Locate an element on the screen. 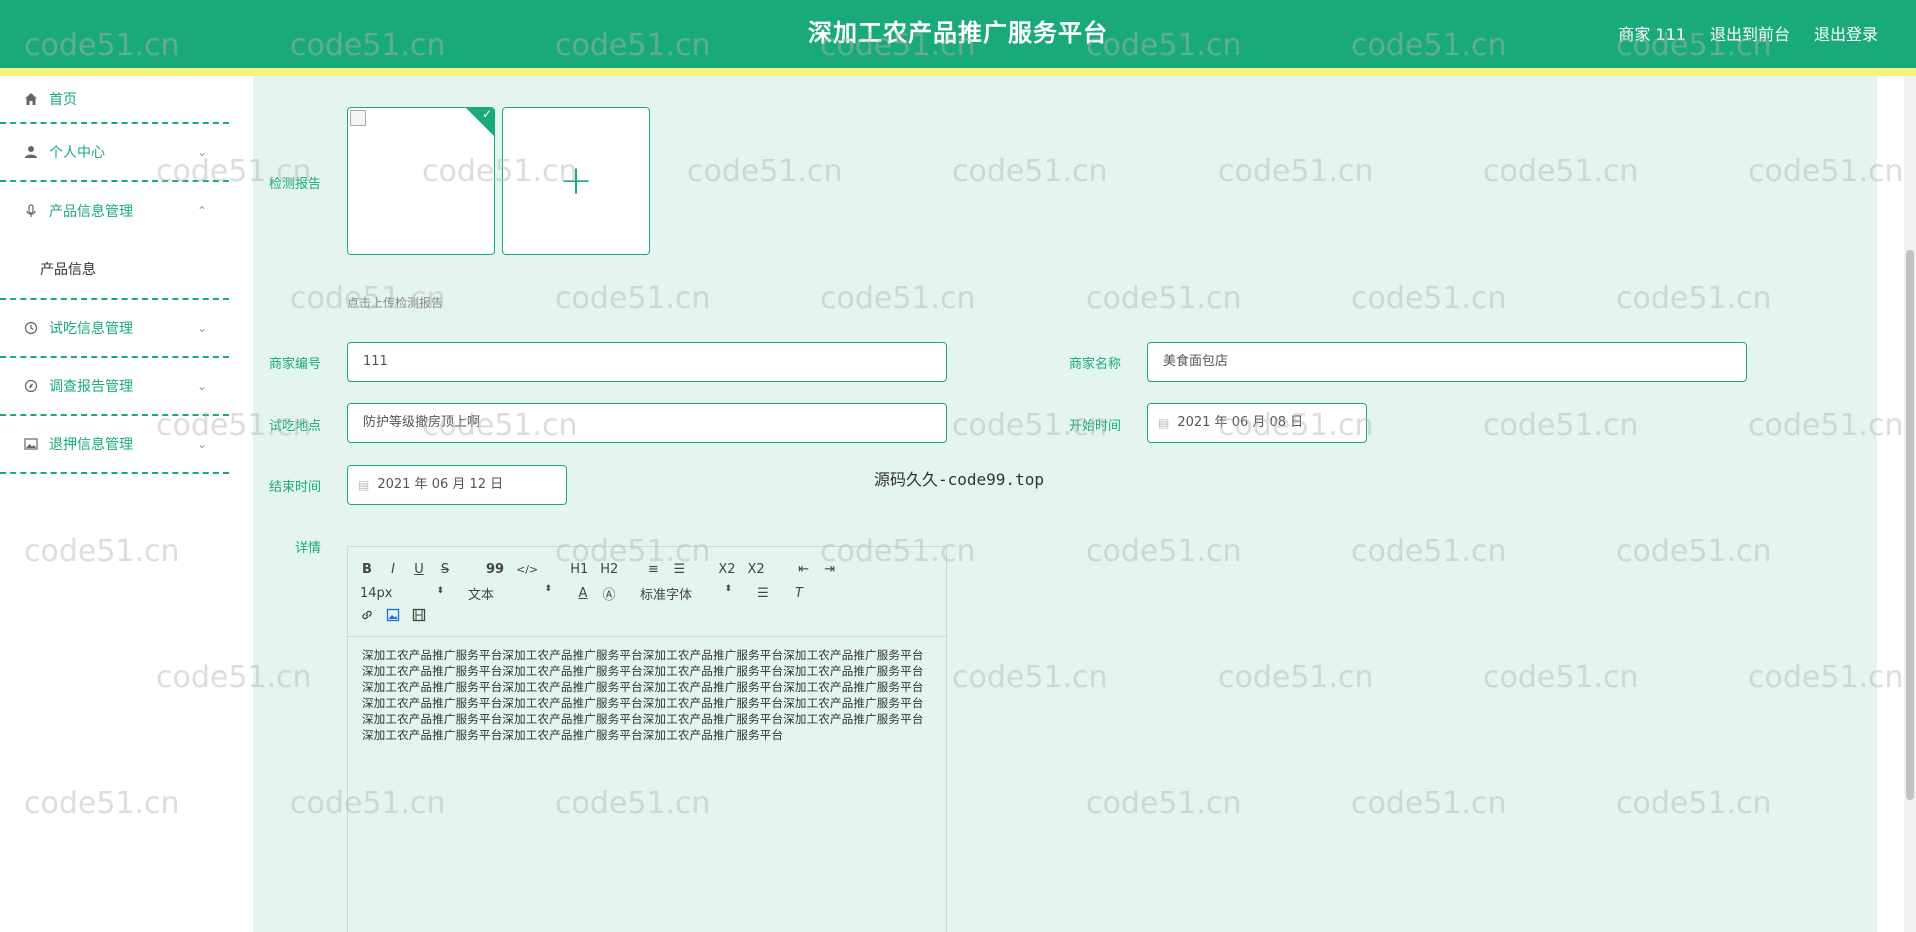 This screenshot has height=932, width=1916. sidebar-item-label: 调查报告管理 is located at coordinates (91, 387).